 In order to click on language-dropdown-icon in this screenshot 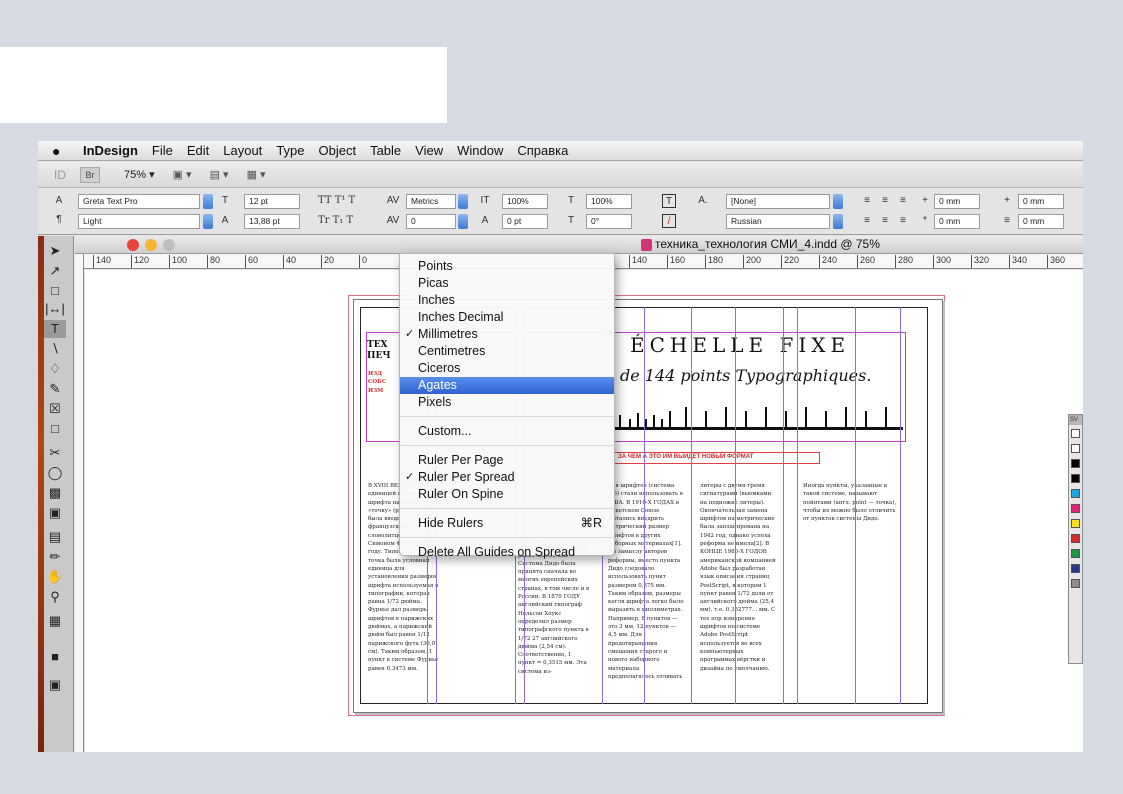, I will do `click(838, 221)`.